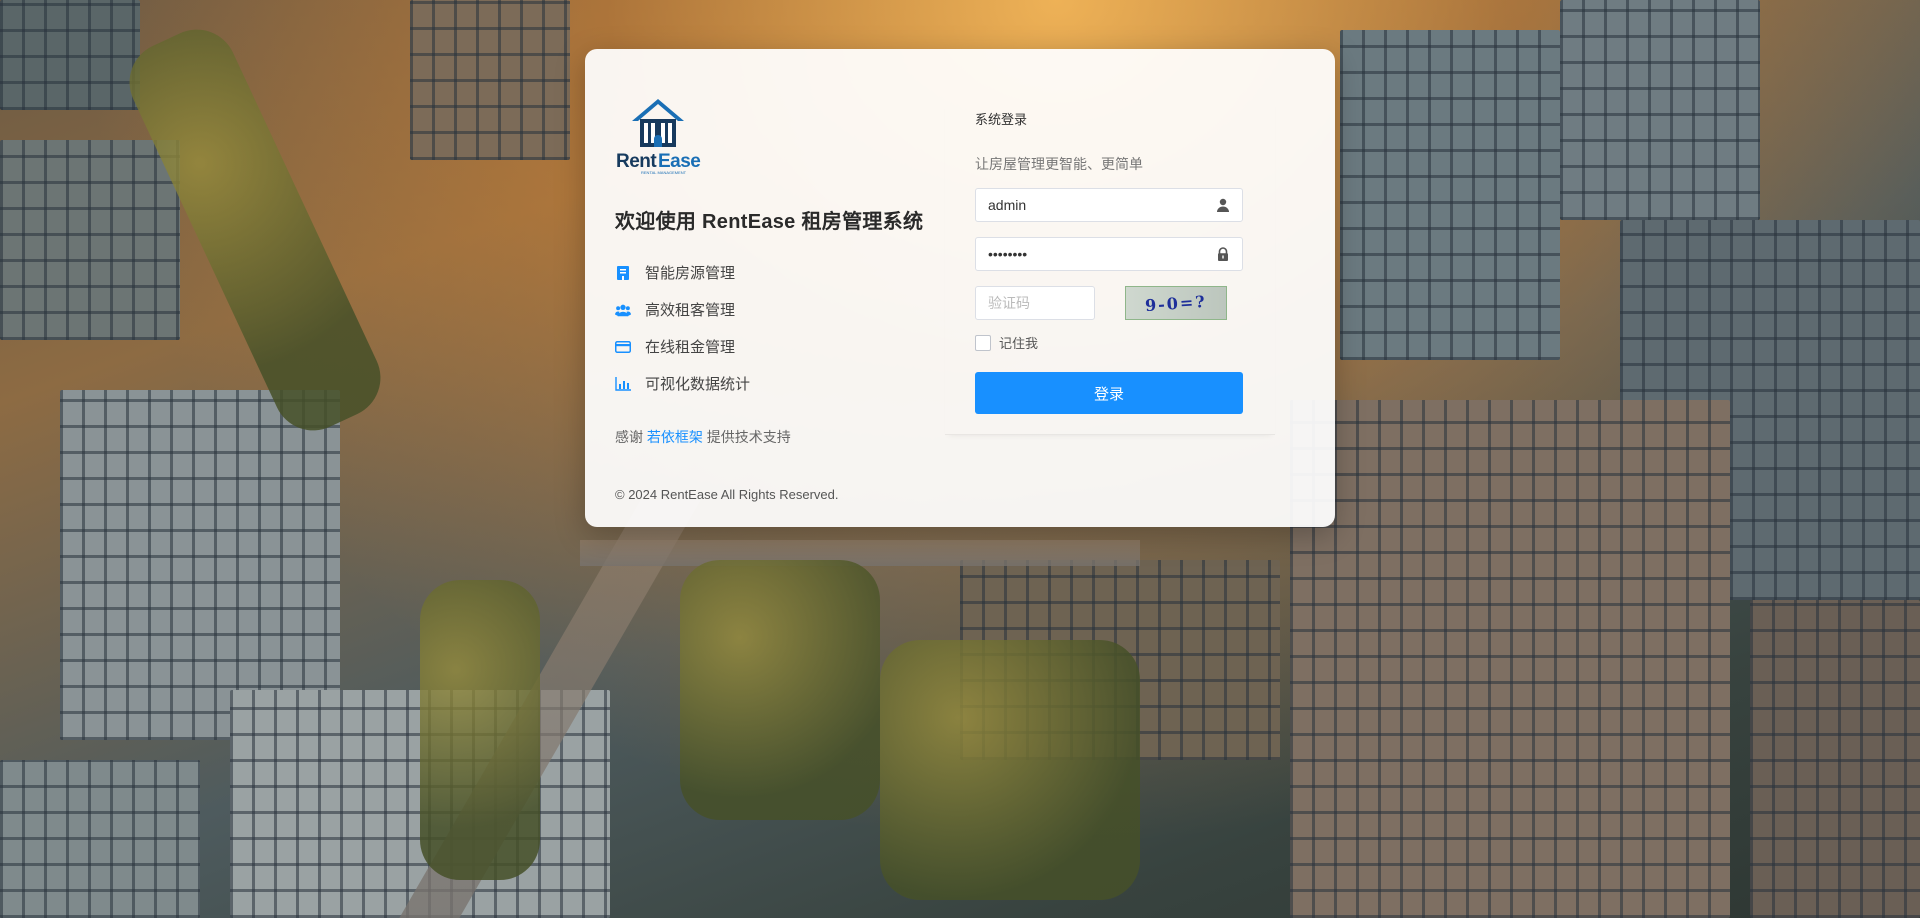 This screenshot has width=1920, height=918. I want to click on username-input, so click(1098, 205).